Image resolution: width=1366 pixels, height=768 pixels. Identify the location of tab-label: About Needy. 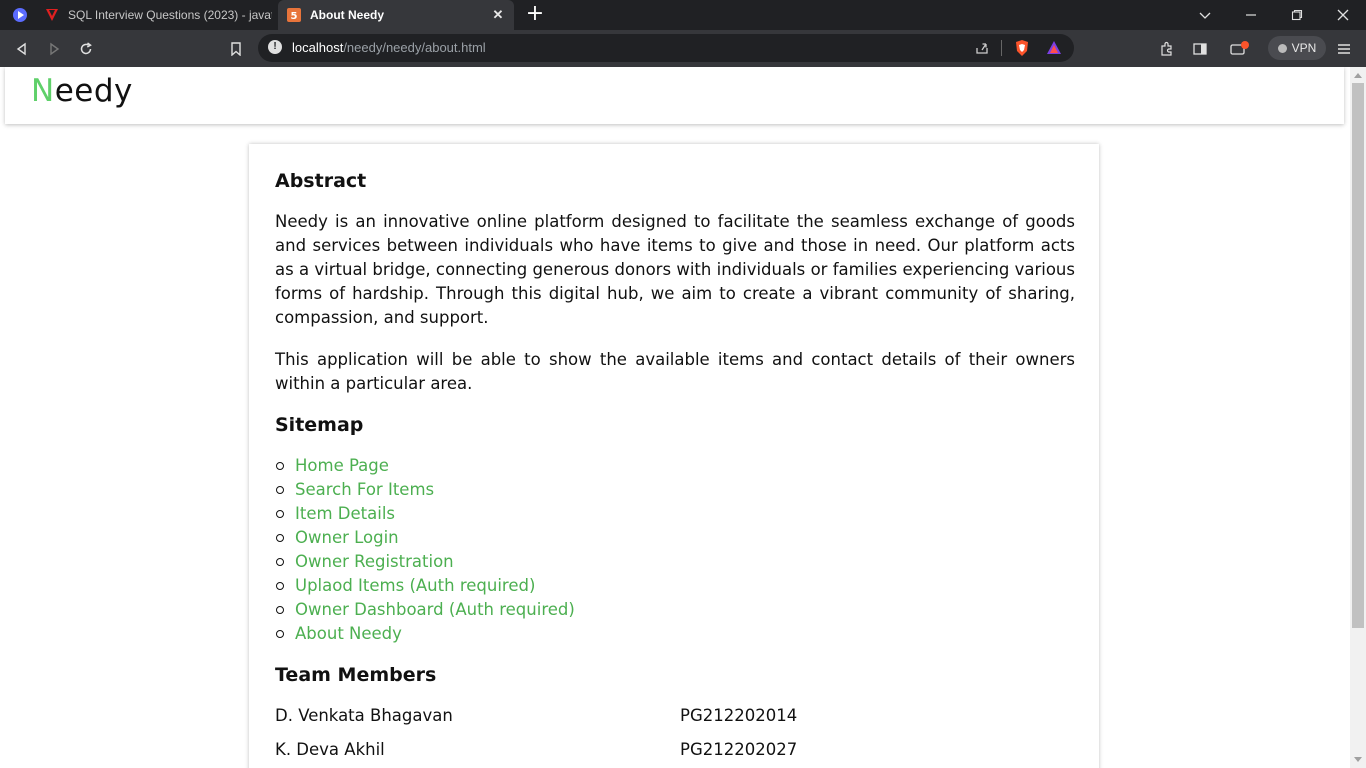
(347, 15).